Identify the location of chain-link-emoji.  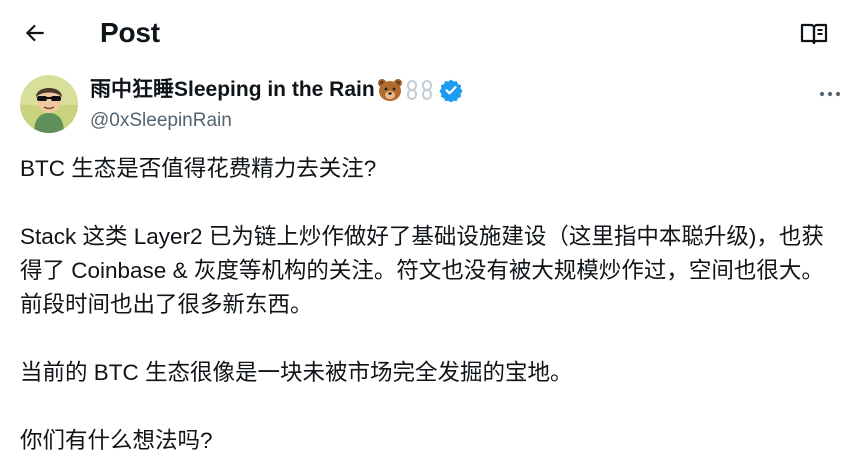
(421, 90).